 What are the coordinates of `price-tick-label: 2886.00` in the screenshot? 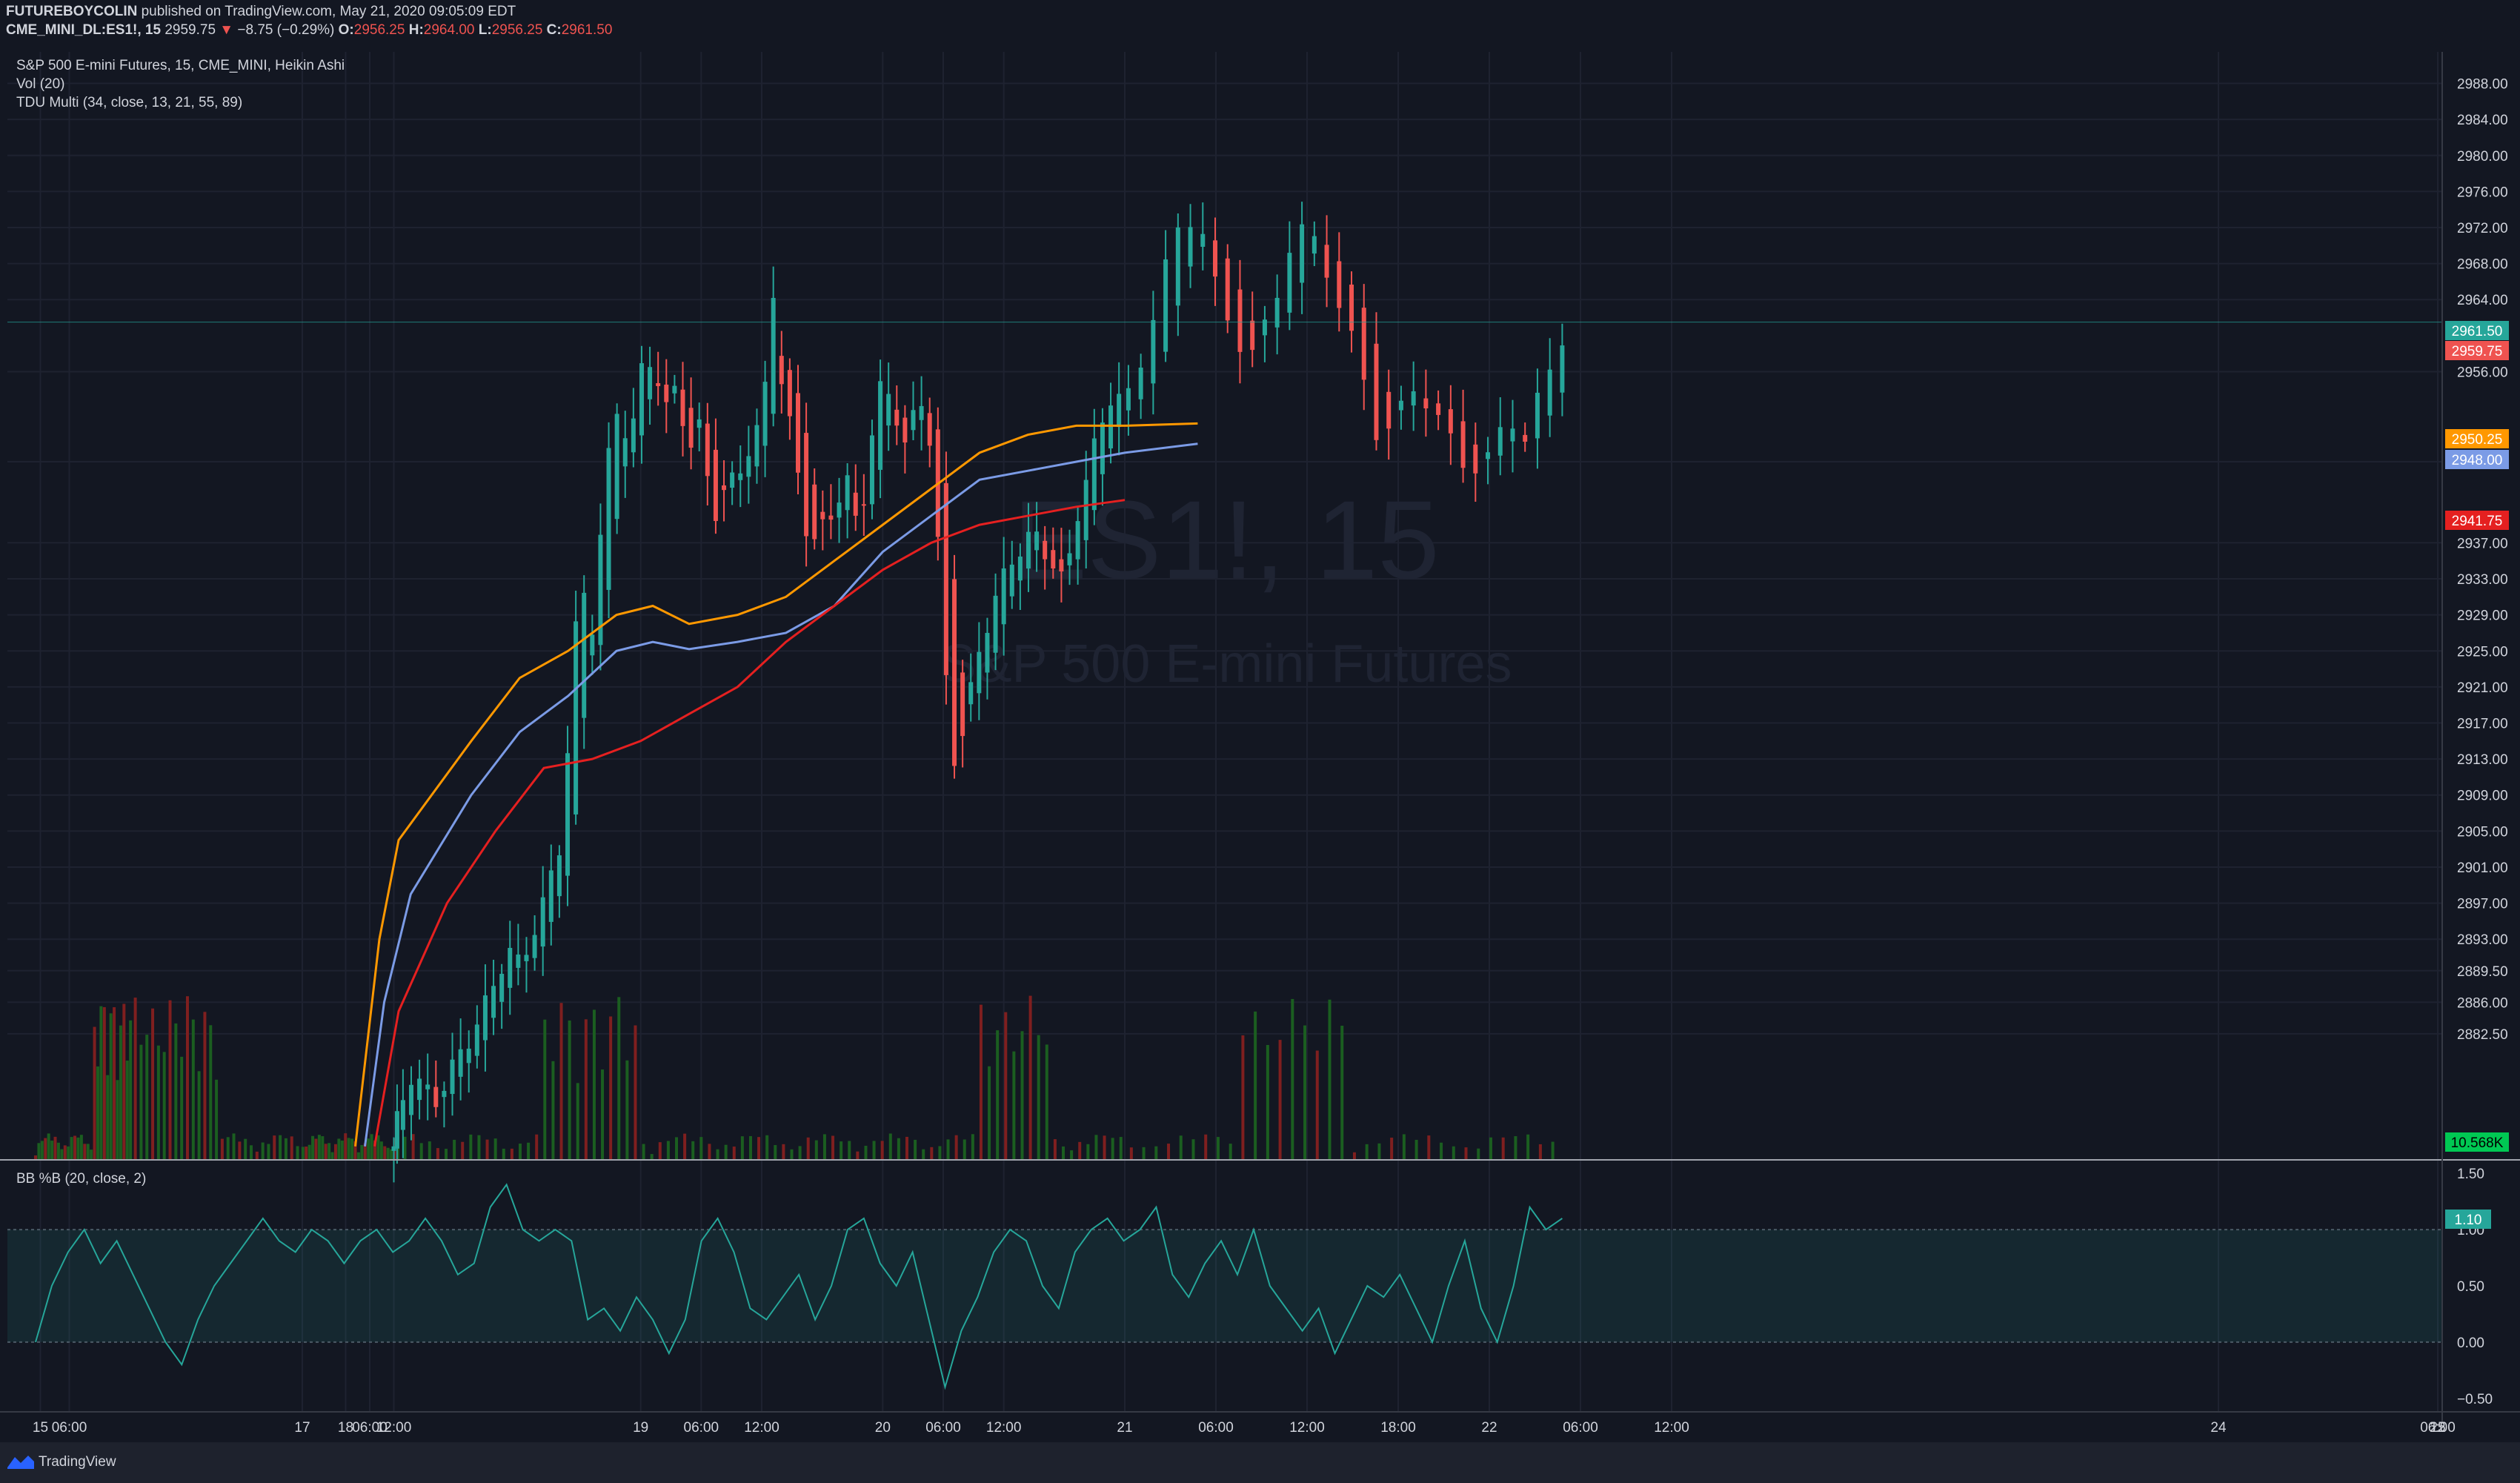 It's located at (2483, 1003).